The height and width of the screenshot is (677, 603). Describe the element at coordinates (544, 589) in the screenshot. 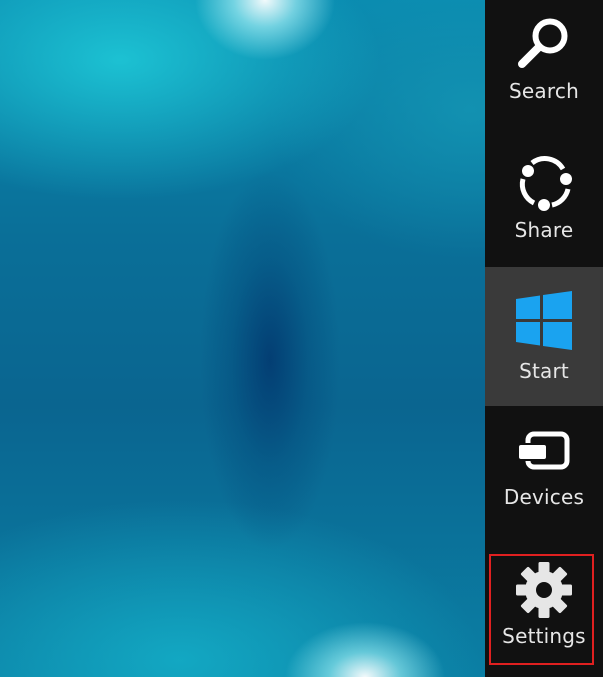

I see `gear-icon` at that location.